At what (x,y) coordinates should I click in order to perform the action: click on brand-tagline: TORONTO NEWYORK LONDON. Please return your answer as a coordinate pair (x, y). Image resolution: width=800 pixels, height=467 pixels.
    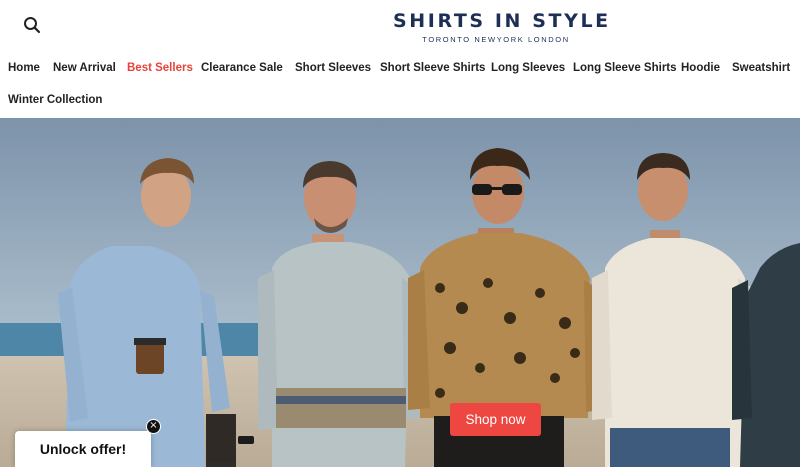
    Looking at the image, I should click on (496, 39).